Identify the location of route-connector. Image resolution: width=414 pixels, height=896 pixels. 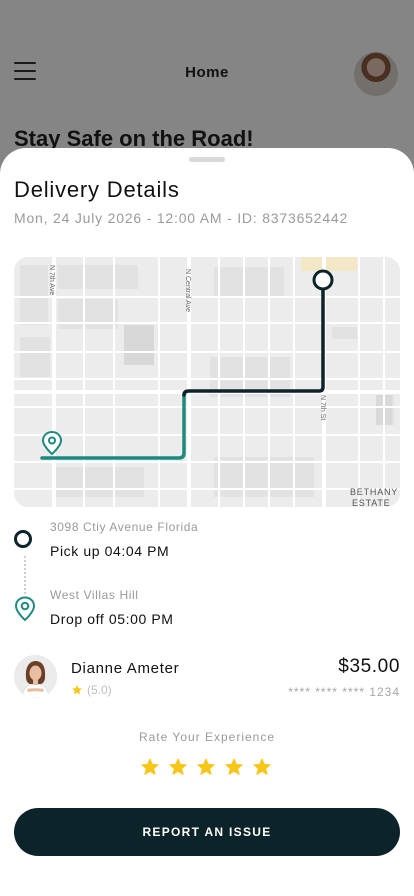
(25, 575).